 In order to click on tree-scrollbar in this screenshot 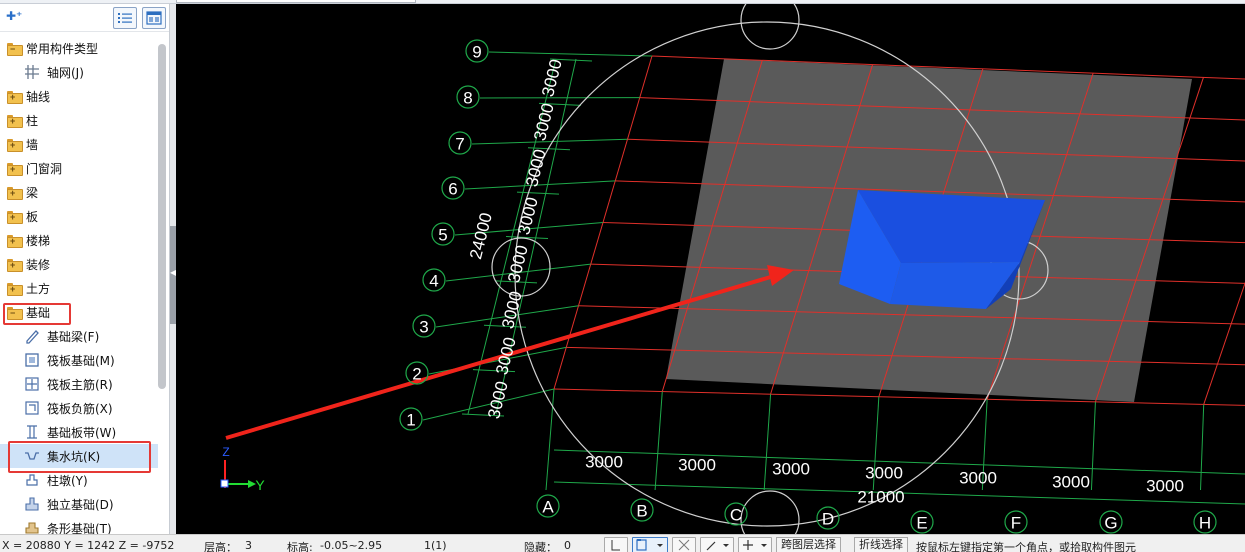, I will do `click(162, 216)`.